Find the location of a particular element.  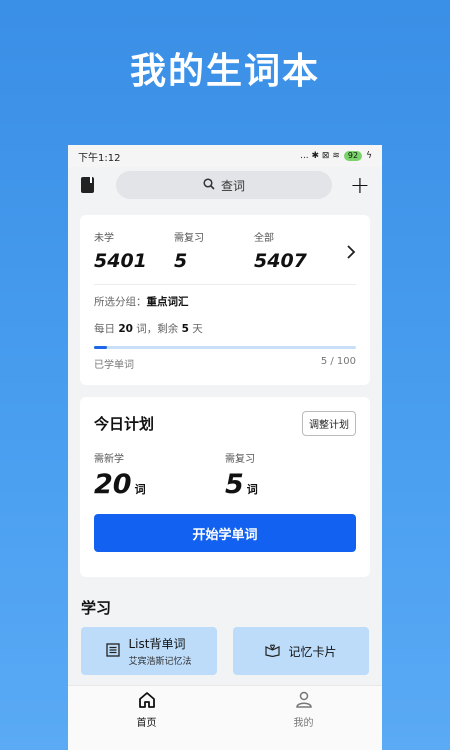

tab-mine: 我的 is located at coordinates (303, 709).